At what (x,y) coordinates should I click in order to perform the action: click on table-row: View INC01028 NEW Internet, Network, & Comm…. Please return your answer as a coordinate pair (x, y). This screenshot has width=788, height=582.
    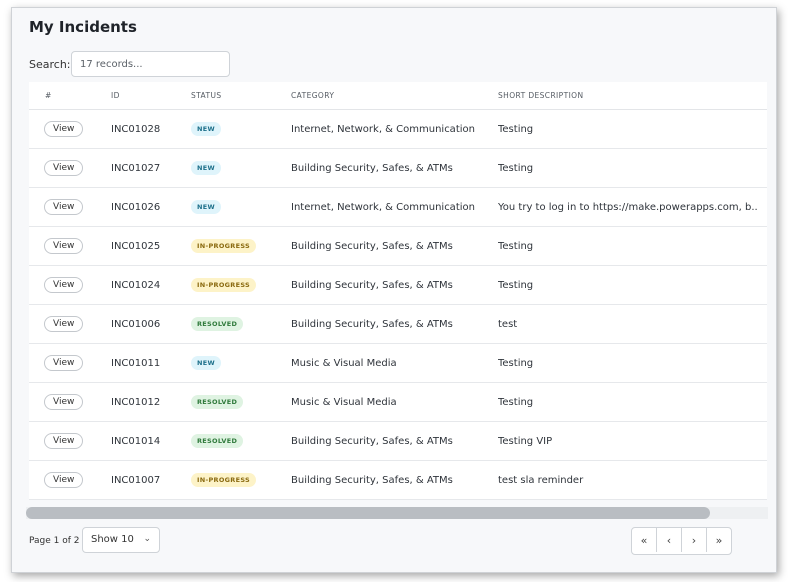
    Looking at the image, I should click on (398, 129).